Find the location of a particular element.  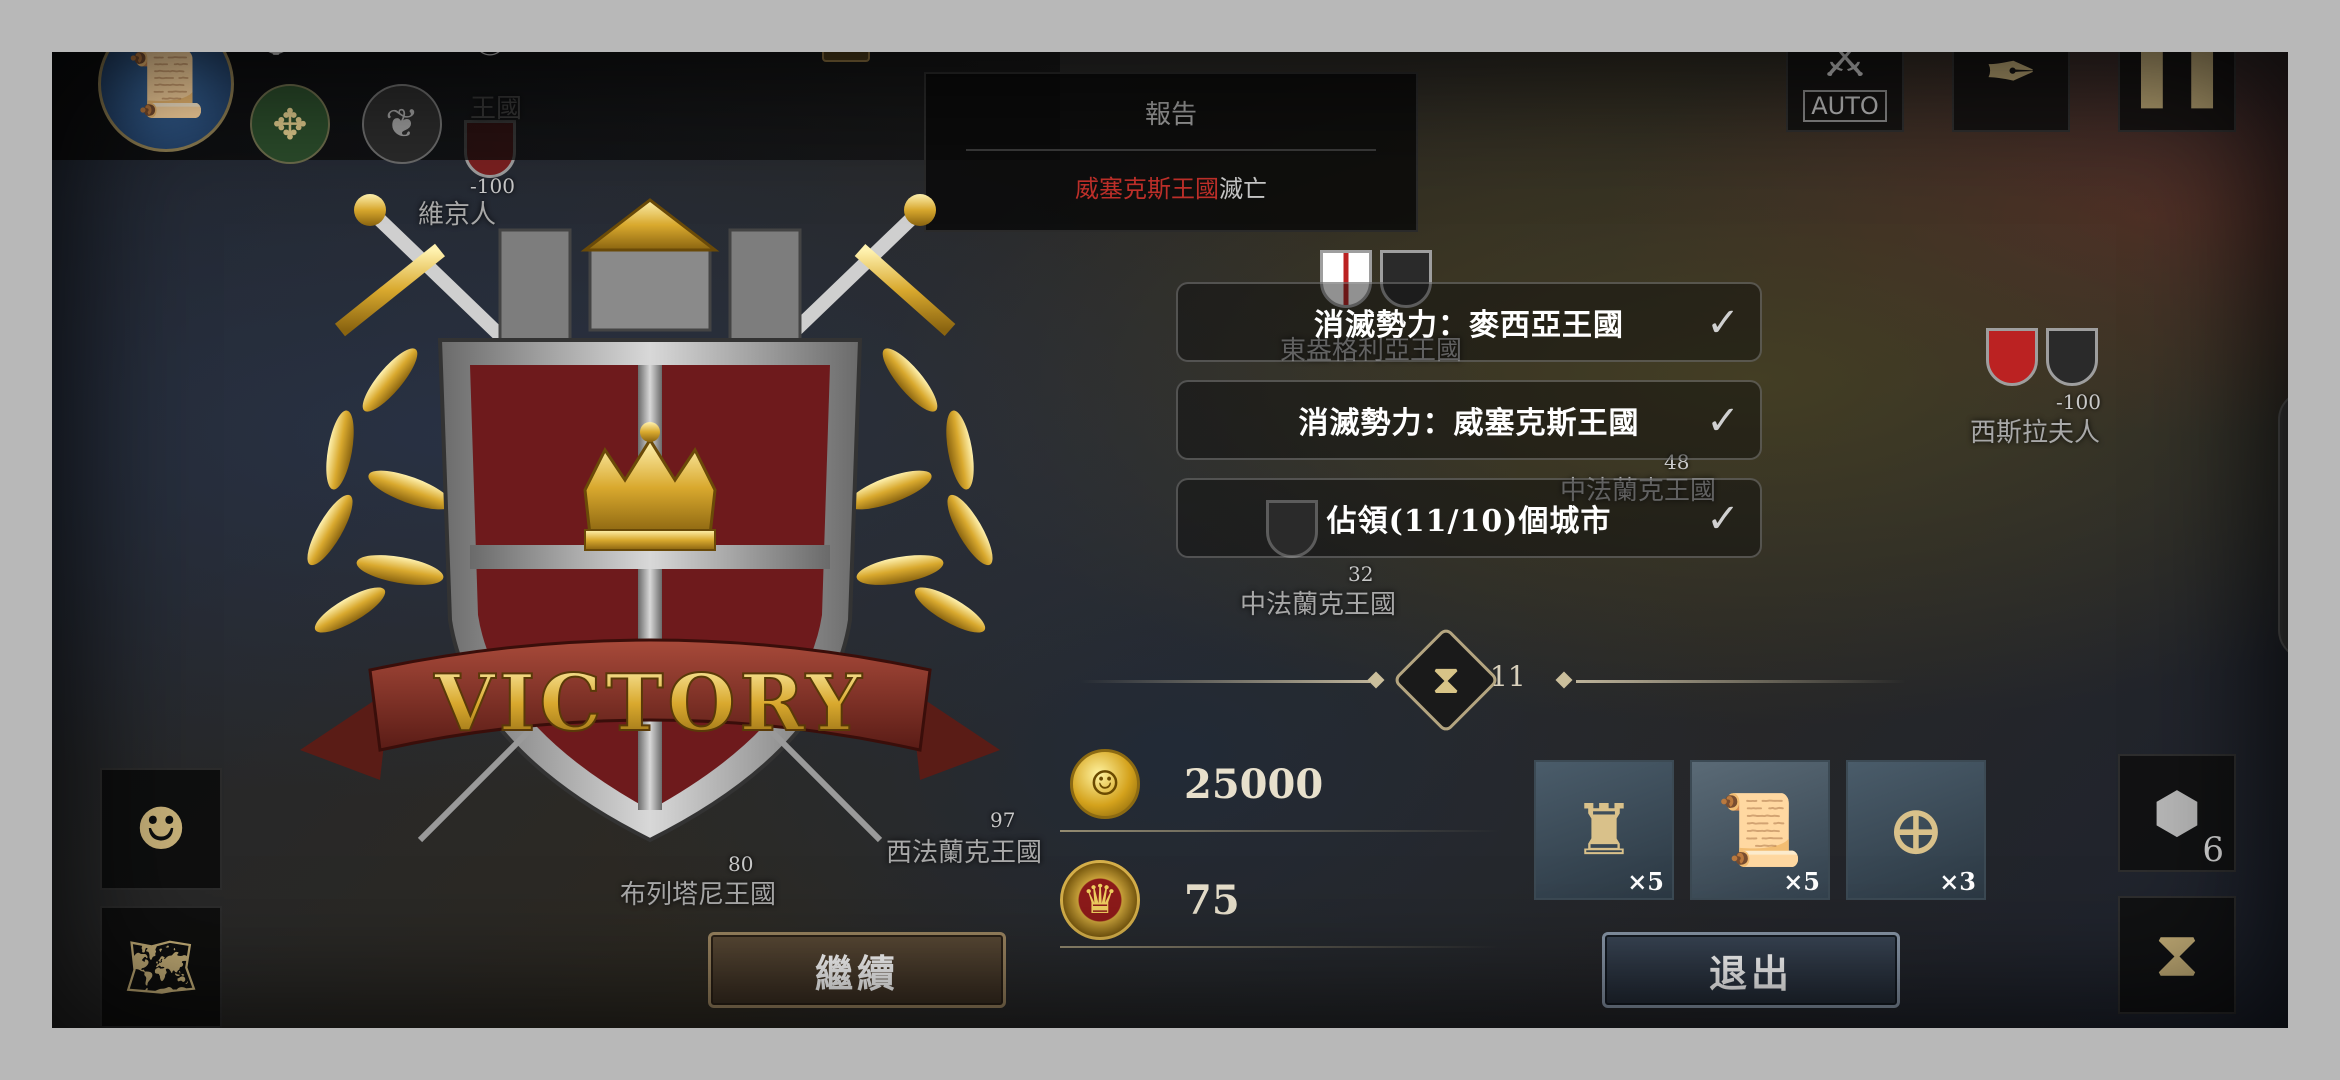

viking-faction-button: ❦ is located at coordinates (402, 124).